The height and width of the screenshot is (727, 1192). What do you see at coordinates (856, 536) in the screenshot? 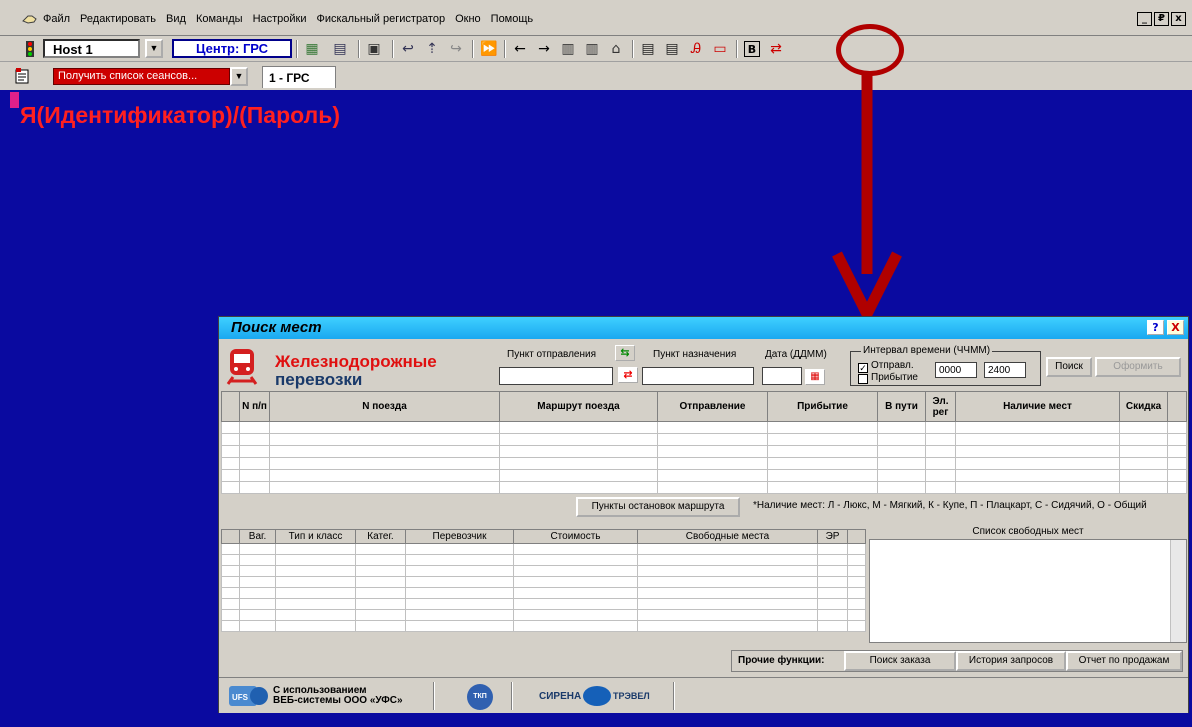
I see `cars-col-end` at bounding box center [856, 536].